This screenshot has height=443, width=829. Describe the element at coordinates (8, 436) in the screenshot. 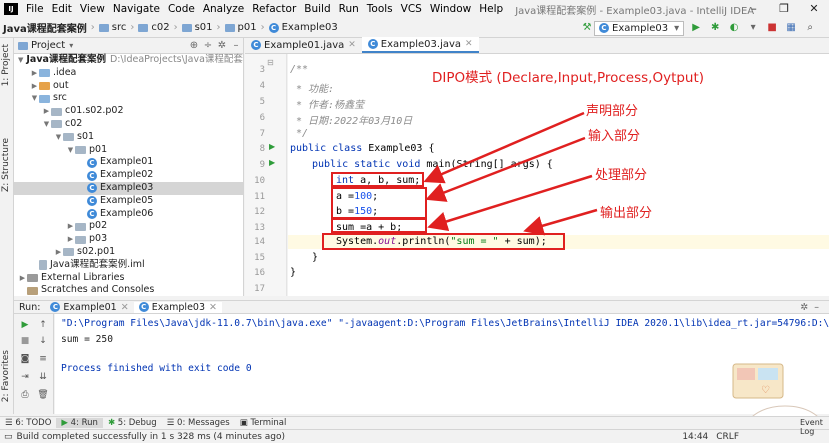

I see `status-icon: ▭` at that location.